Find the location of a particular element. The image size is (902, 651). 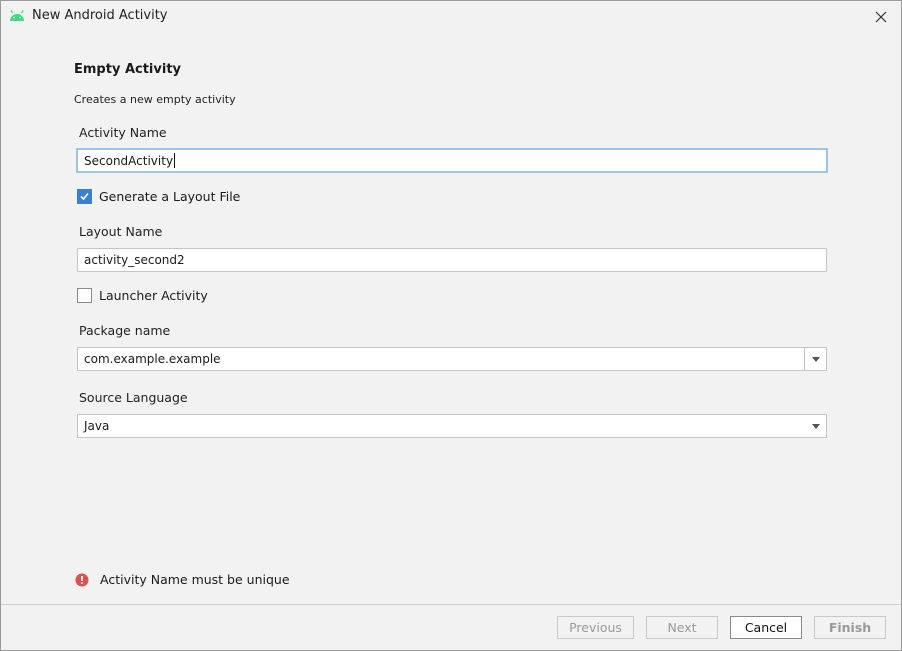

generate-layout-checkbox is located at coordinates (84, 196).